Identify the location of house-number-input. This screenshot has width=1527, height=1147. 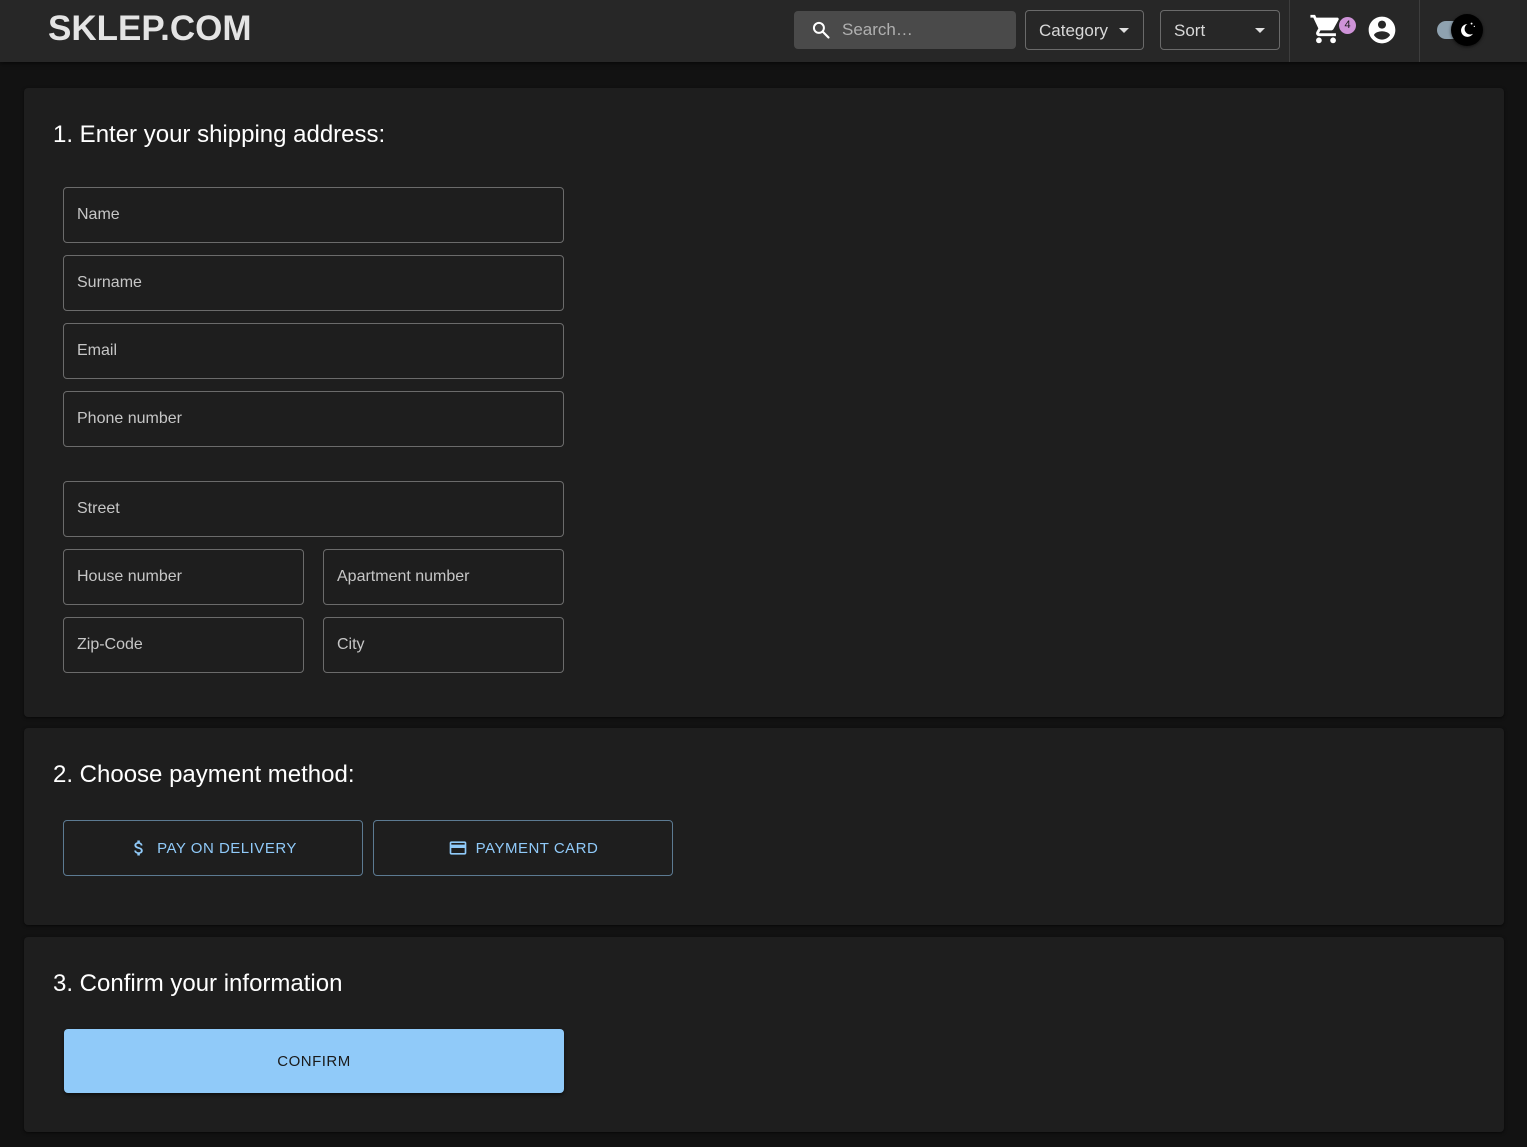
(183, 577).